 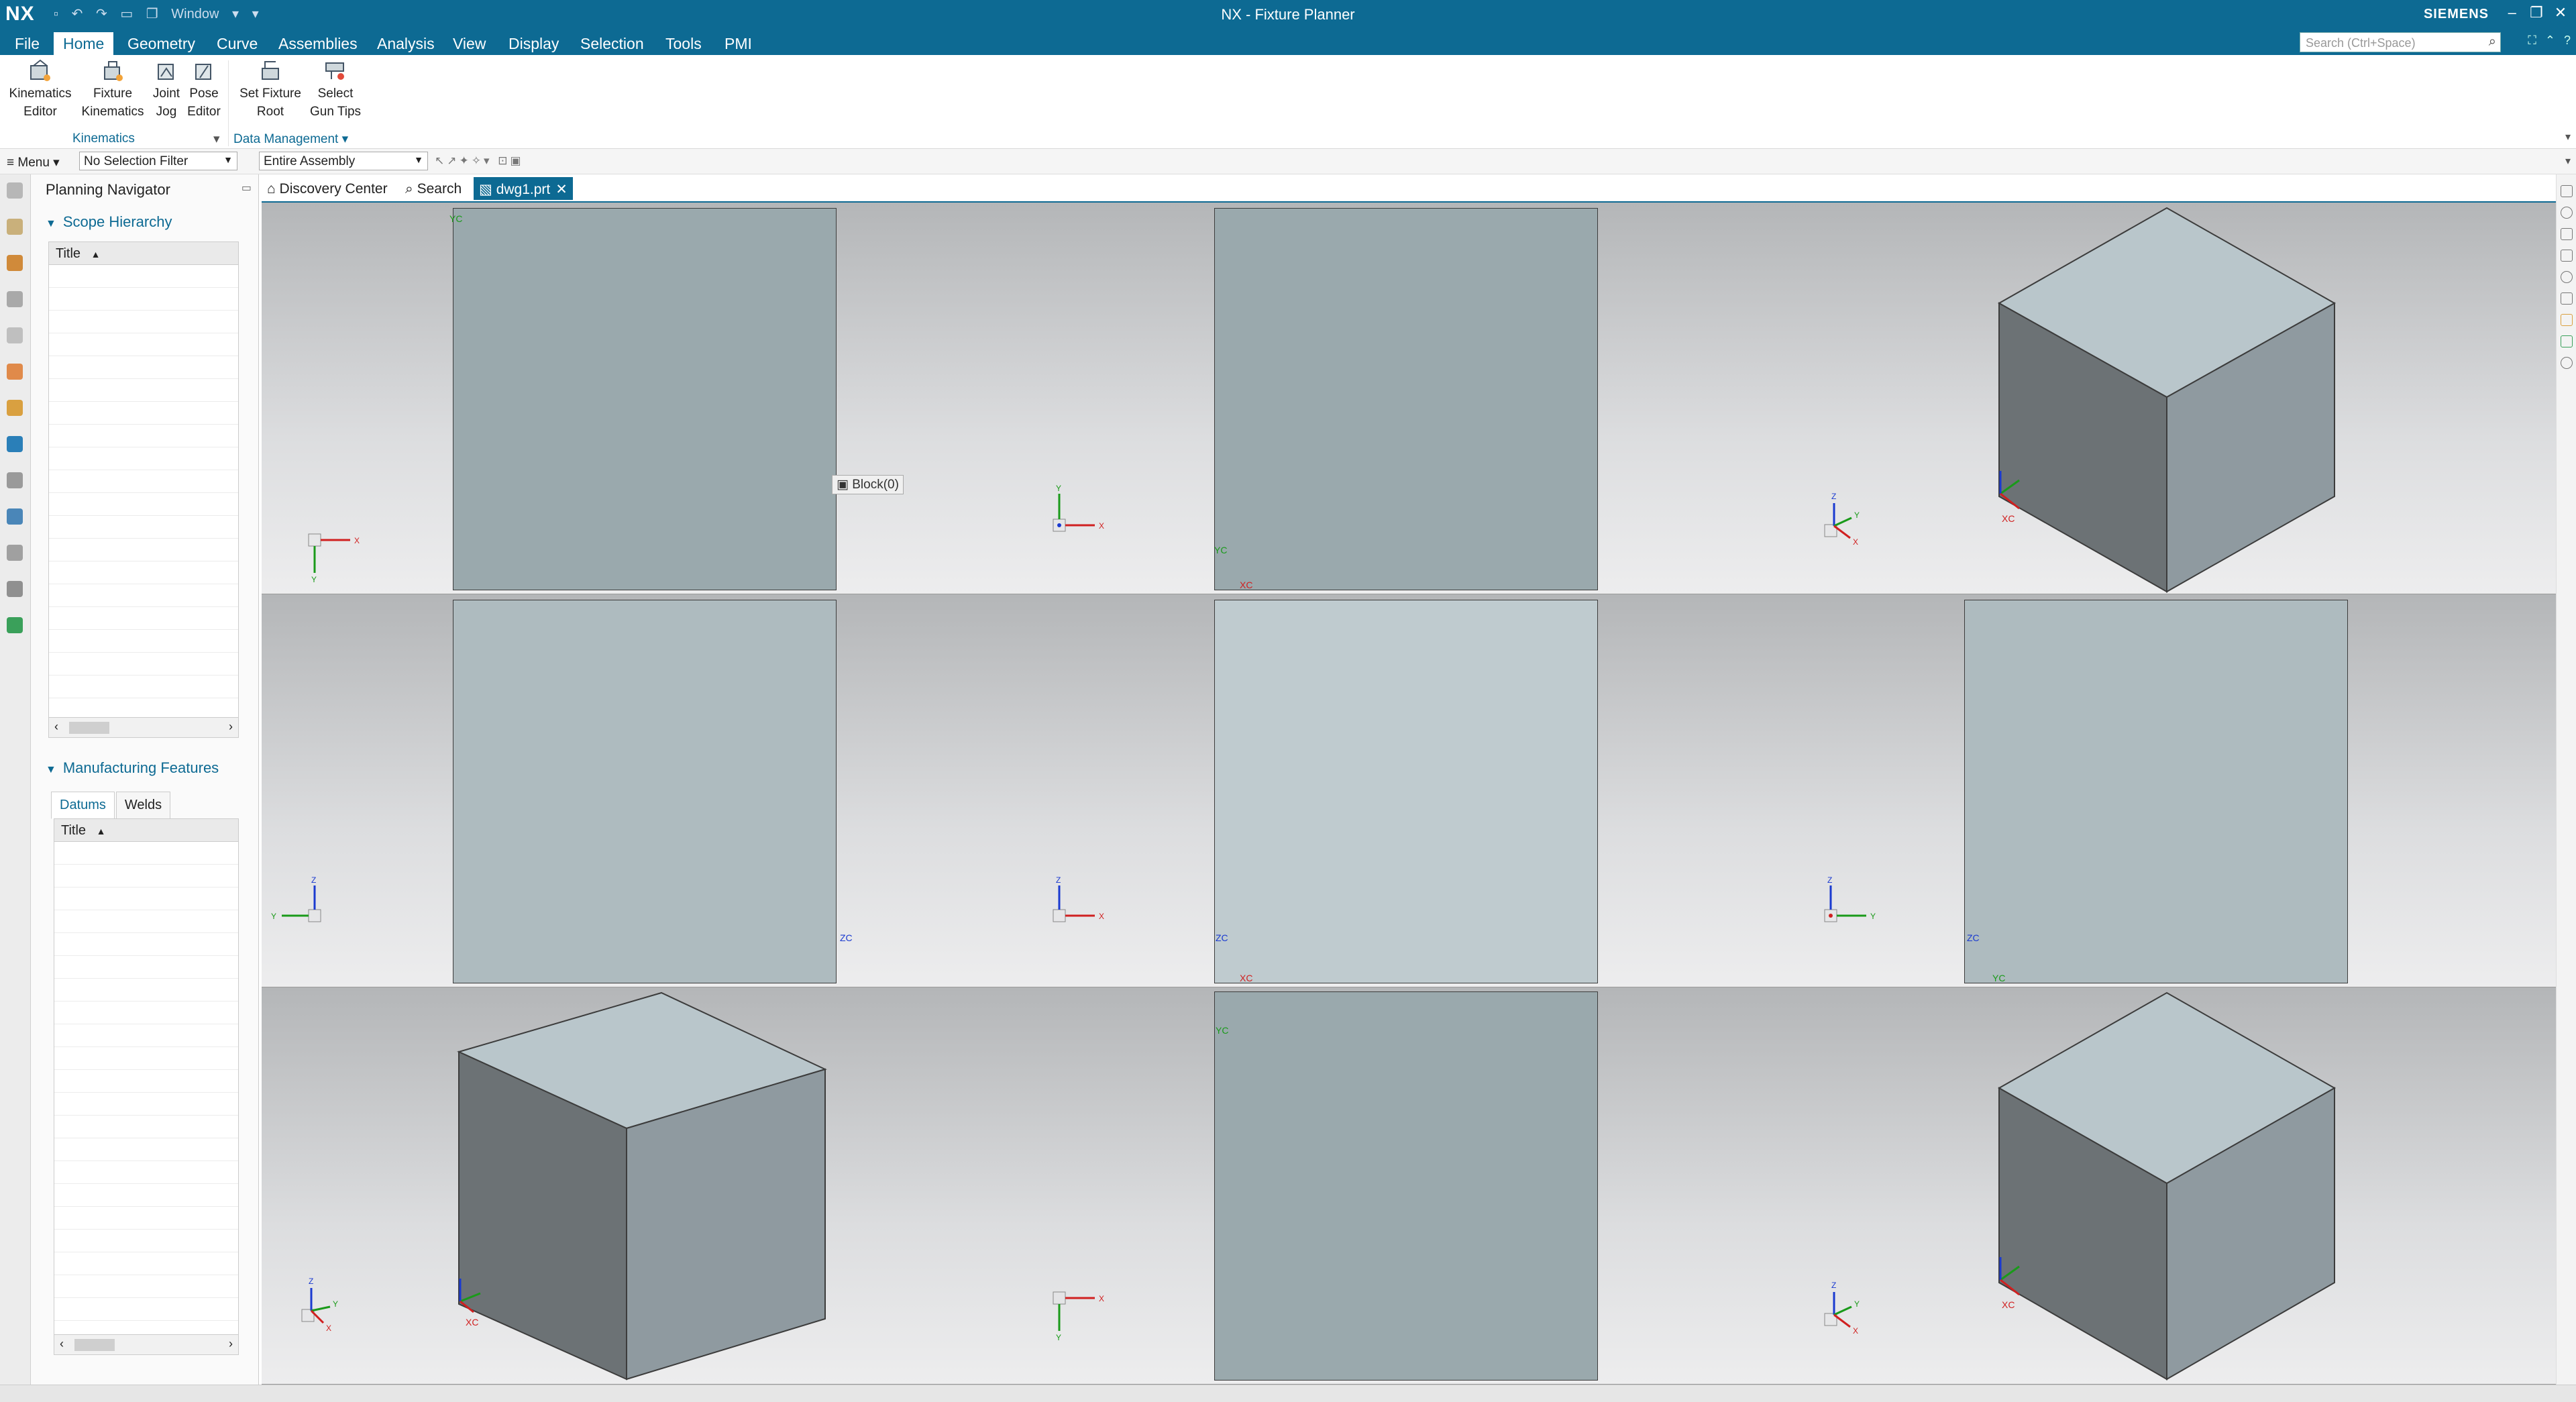 I want to click on viewport-trimetric: XC Z Y X, so click(x=644, y=1186).